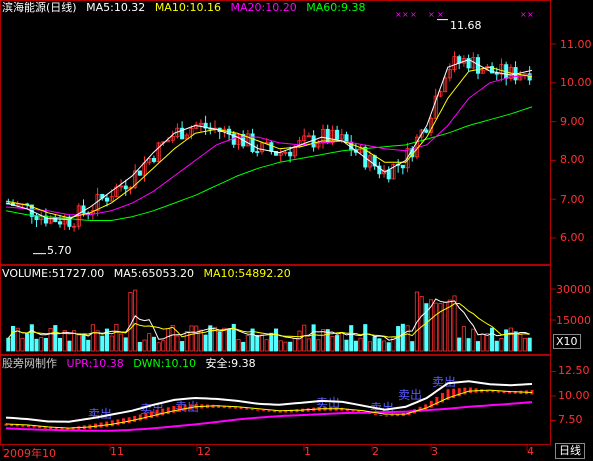 The width and height of the screenshot is (593, 461). What do you see at coordinates (269, 401) in the screenshot?
I see `upr-line` at bounding box center [269, 401].